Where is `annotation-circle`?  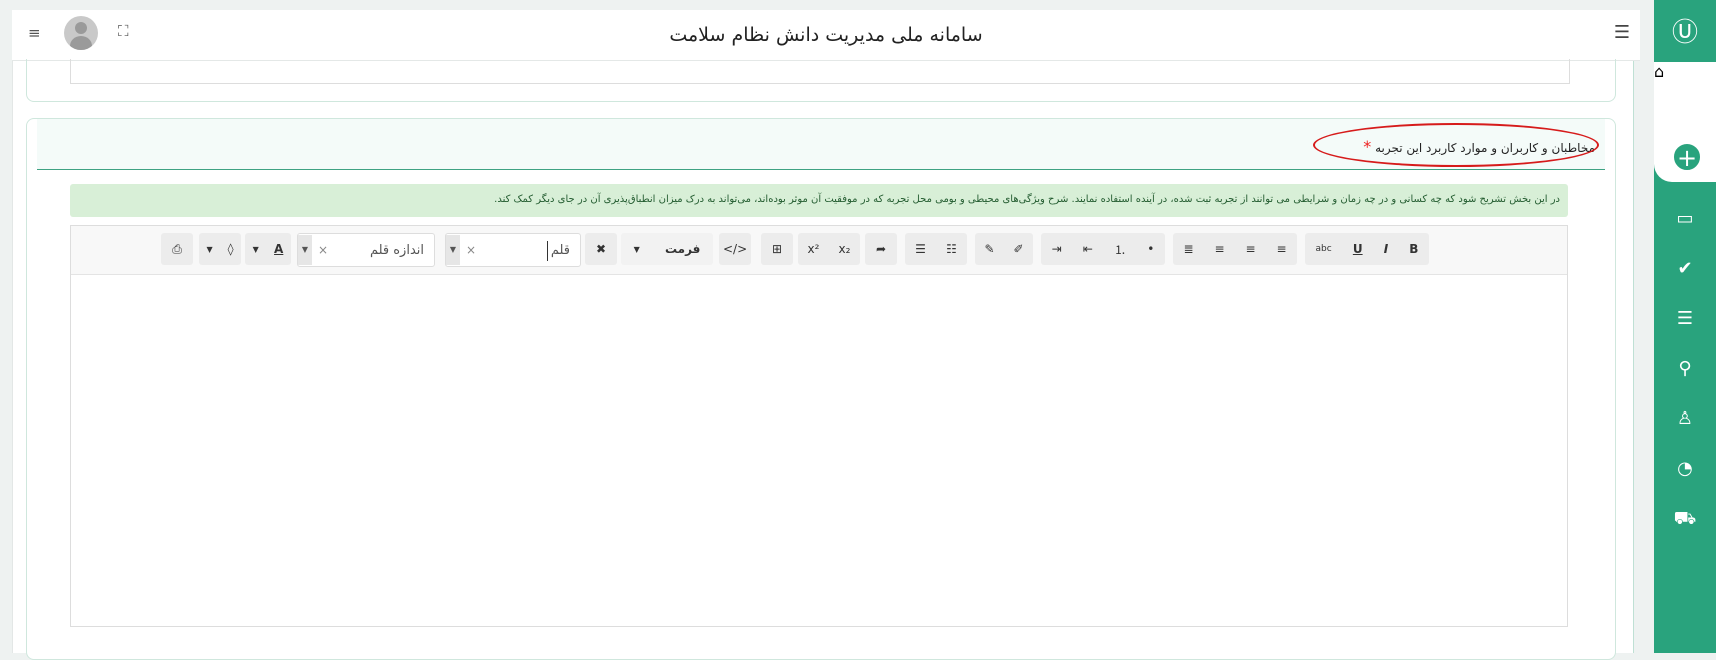
annotation-circle is located at coordinates (1456, 145).